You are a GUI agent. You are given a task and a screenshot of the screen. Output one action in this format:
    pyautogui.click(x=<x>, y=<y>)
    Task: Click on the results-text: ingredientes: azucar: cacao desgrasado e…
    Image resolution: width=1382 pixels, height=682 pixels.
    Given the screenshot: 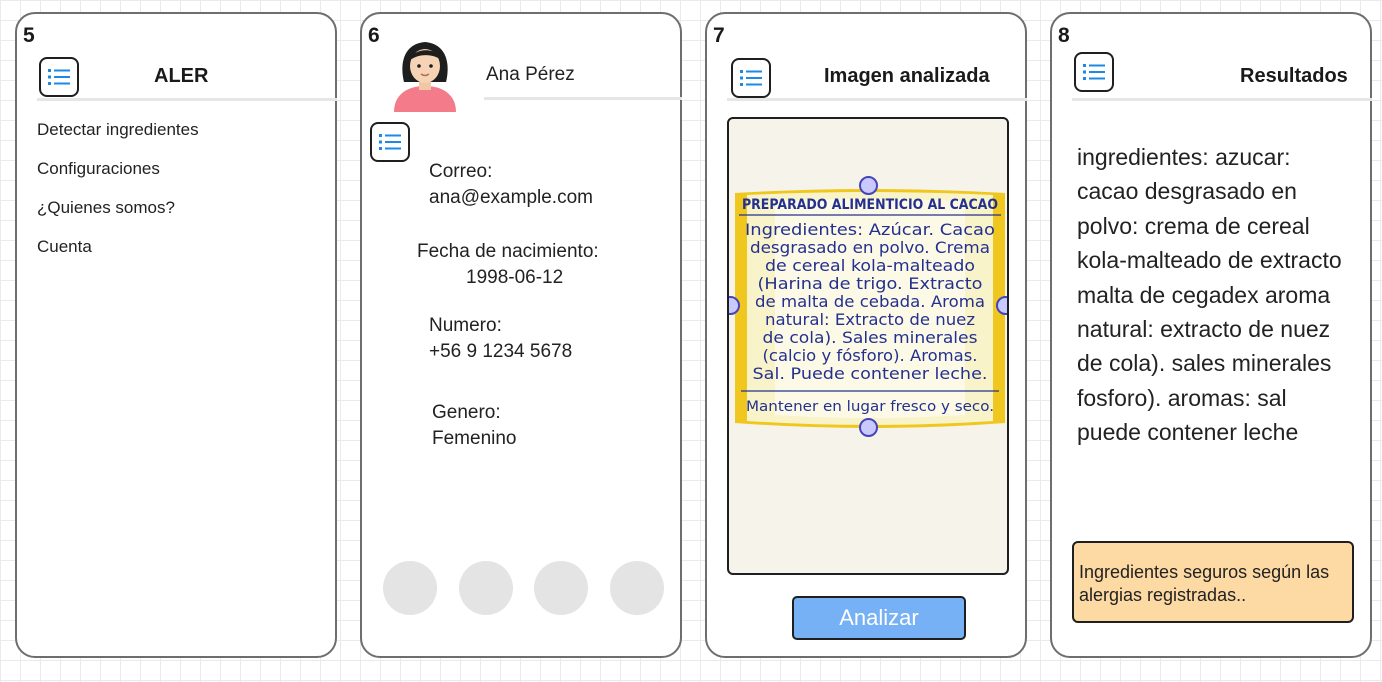 What is the action you would take?
    pyautogui.click(x=1209, y=295)
    